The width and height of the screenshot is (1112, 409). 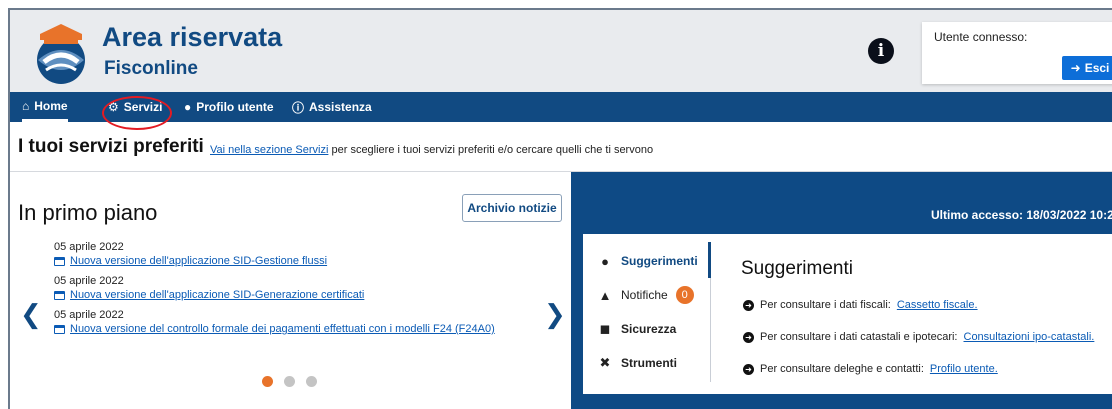 I want to click on logout-button: ➜ Esci, so click(x=1087, y=68).